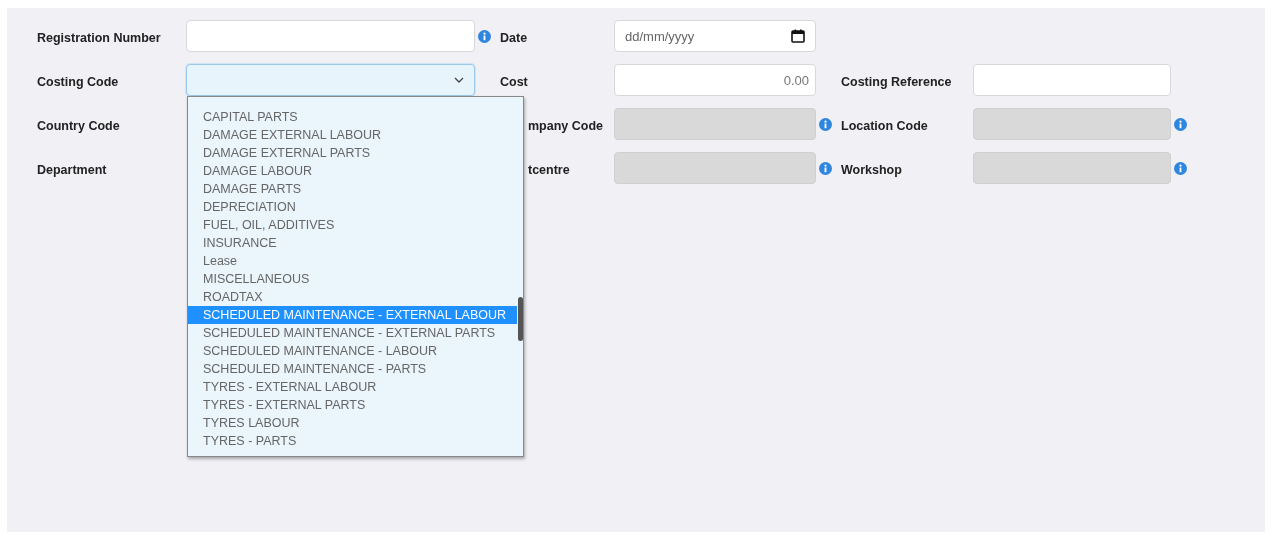 The image size is (1272, 541). I want to click on field-label: Workshop, so click(871, 170).